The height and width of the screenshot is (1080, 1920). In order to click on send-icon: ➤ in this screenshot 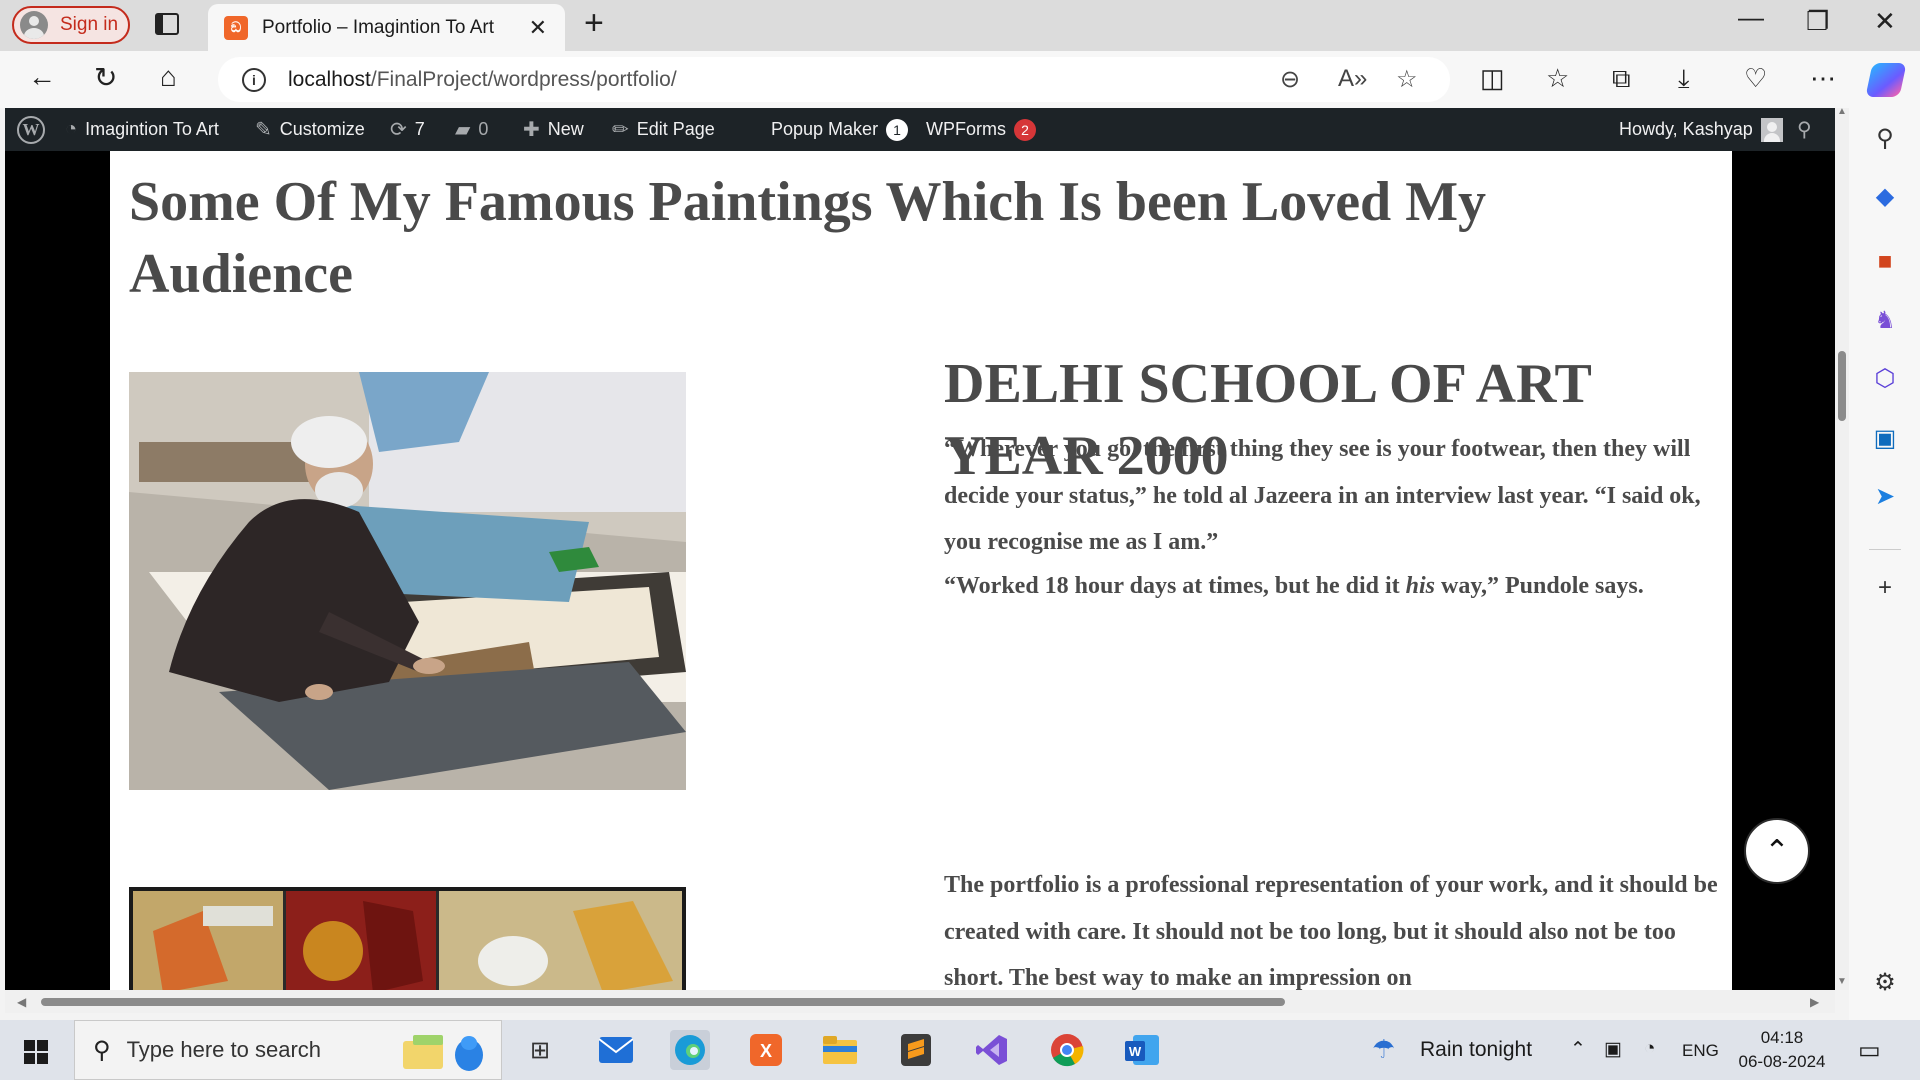, I will do `click(1885, 496)`.